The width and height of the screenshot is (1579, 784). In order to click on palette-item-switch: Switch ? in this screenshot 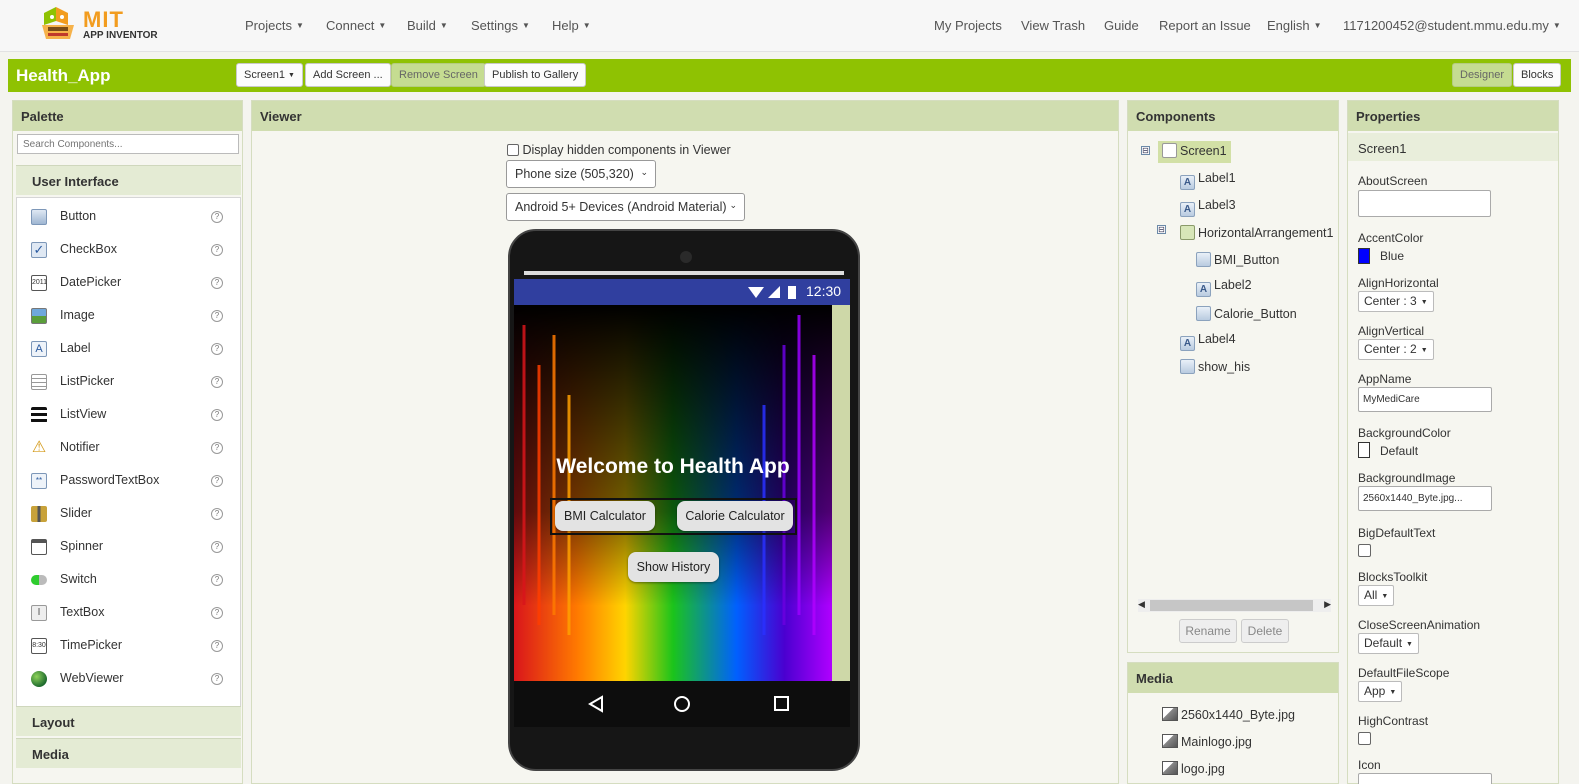, I will do `click(128, 580)`.